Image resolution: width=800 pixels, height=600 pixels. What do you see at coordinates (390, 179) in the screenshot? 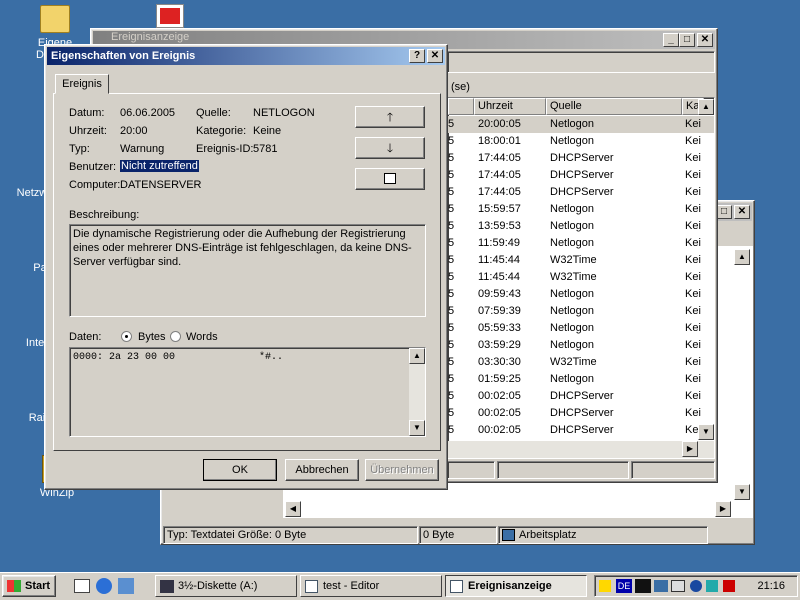
I see `copy-button` at bounding box center [390, 179].